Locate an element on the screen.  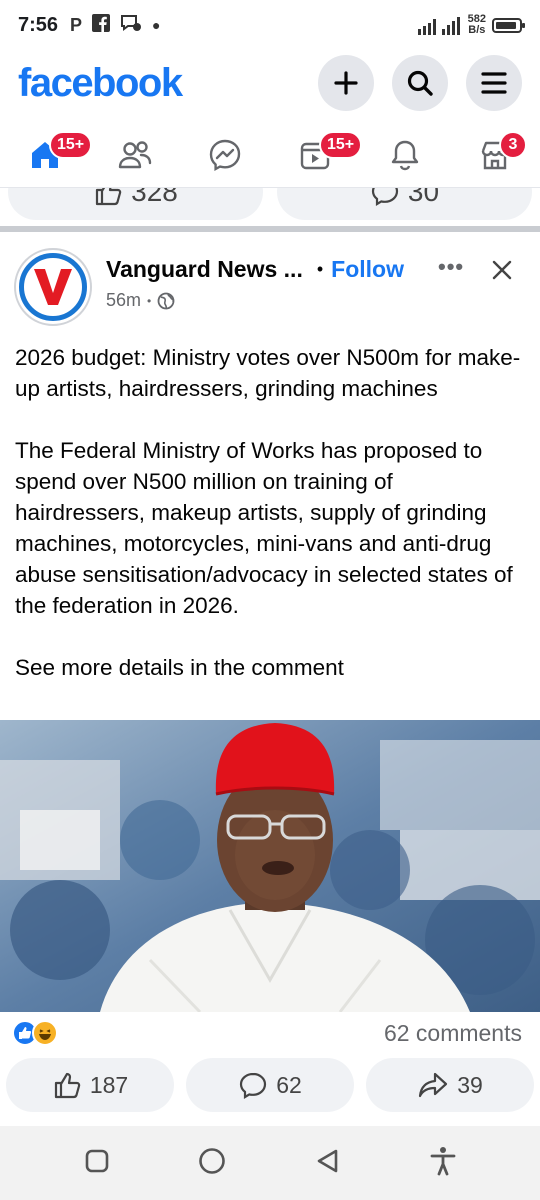
battery-icon is located at coordinates (508, 25).